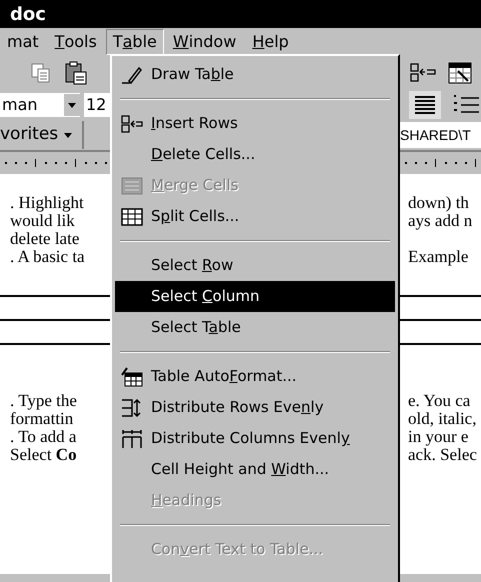 The width and height of the screenshot is (481, 582). I want to click on pencil-icon, so click(132, 74).